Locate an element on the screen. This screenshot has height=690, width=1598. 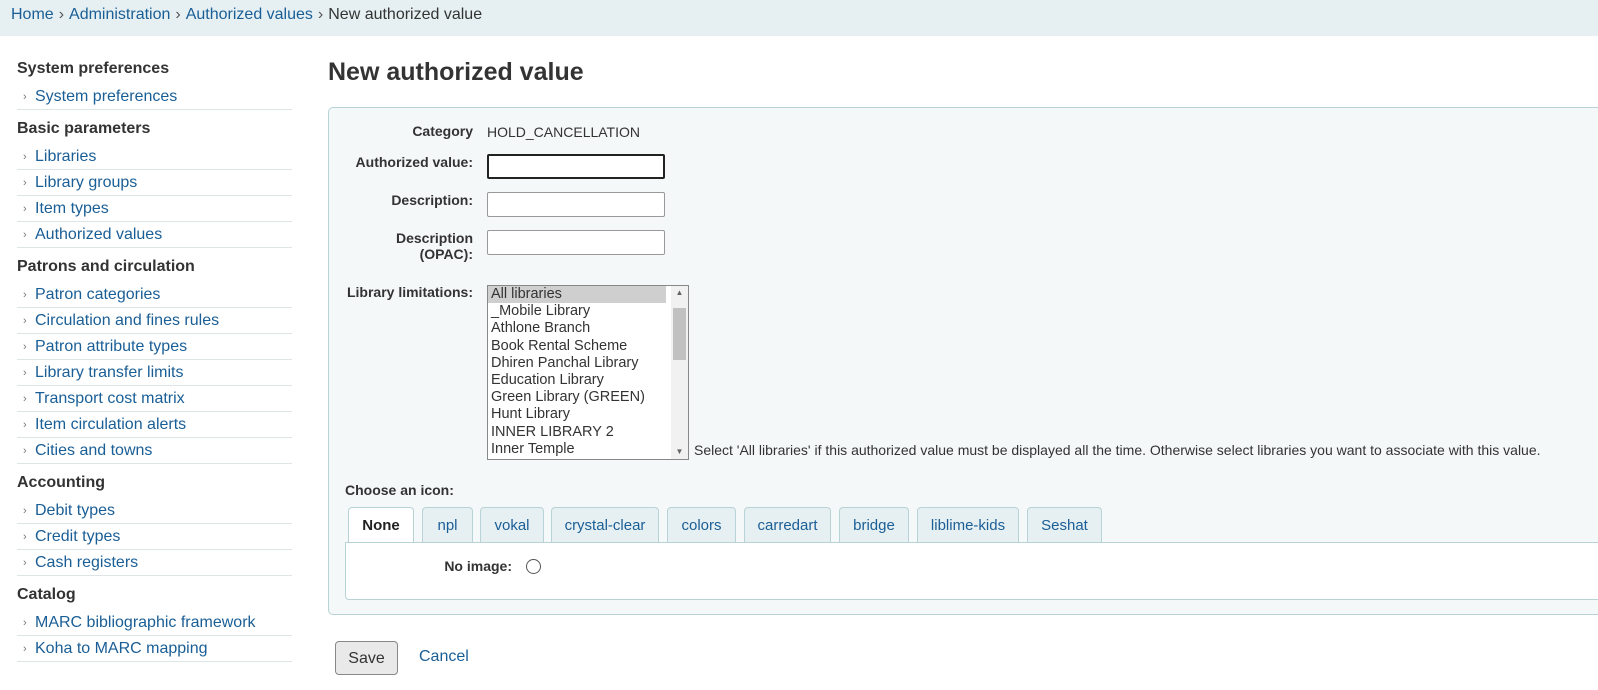
sidebar-item-koha-to-marc-mapping: › Koha to MARC mapping is located at coordinates (154, 649).